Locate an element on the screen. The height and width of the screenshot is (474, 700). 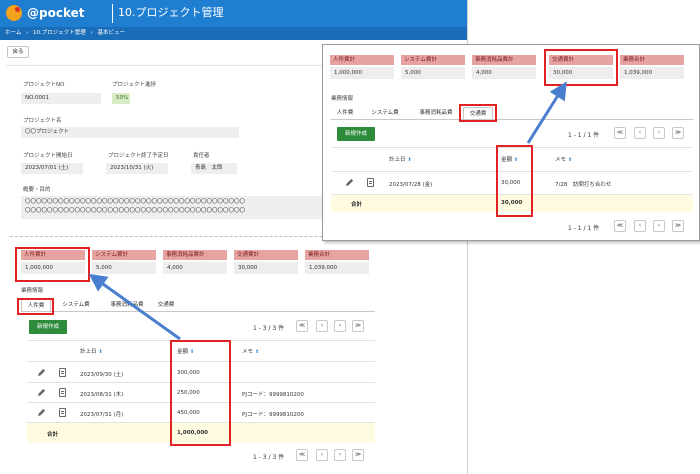
project-owner-value: 青島 太郎 is located at coordinates (214, 168).